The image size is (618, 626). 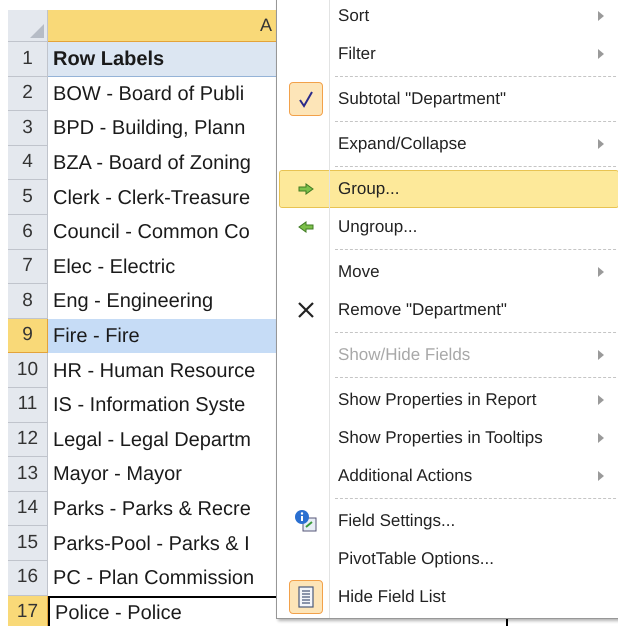 I want to click on arrow-right-icon, so click(x=306, y=189).